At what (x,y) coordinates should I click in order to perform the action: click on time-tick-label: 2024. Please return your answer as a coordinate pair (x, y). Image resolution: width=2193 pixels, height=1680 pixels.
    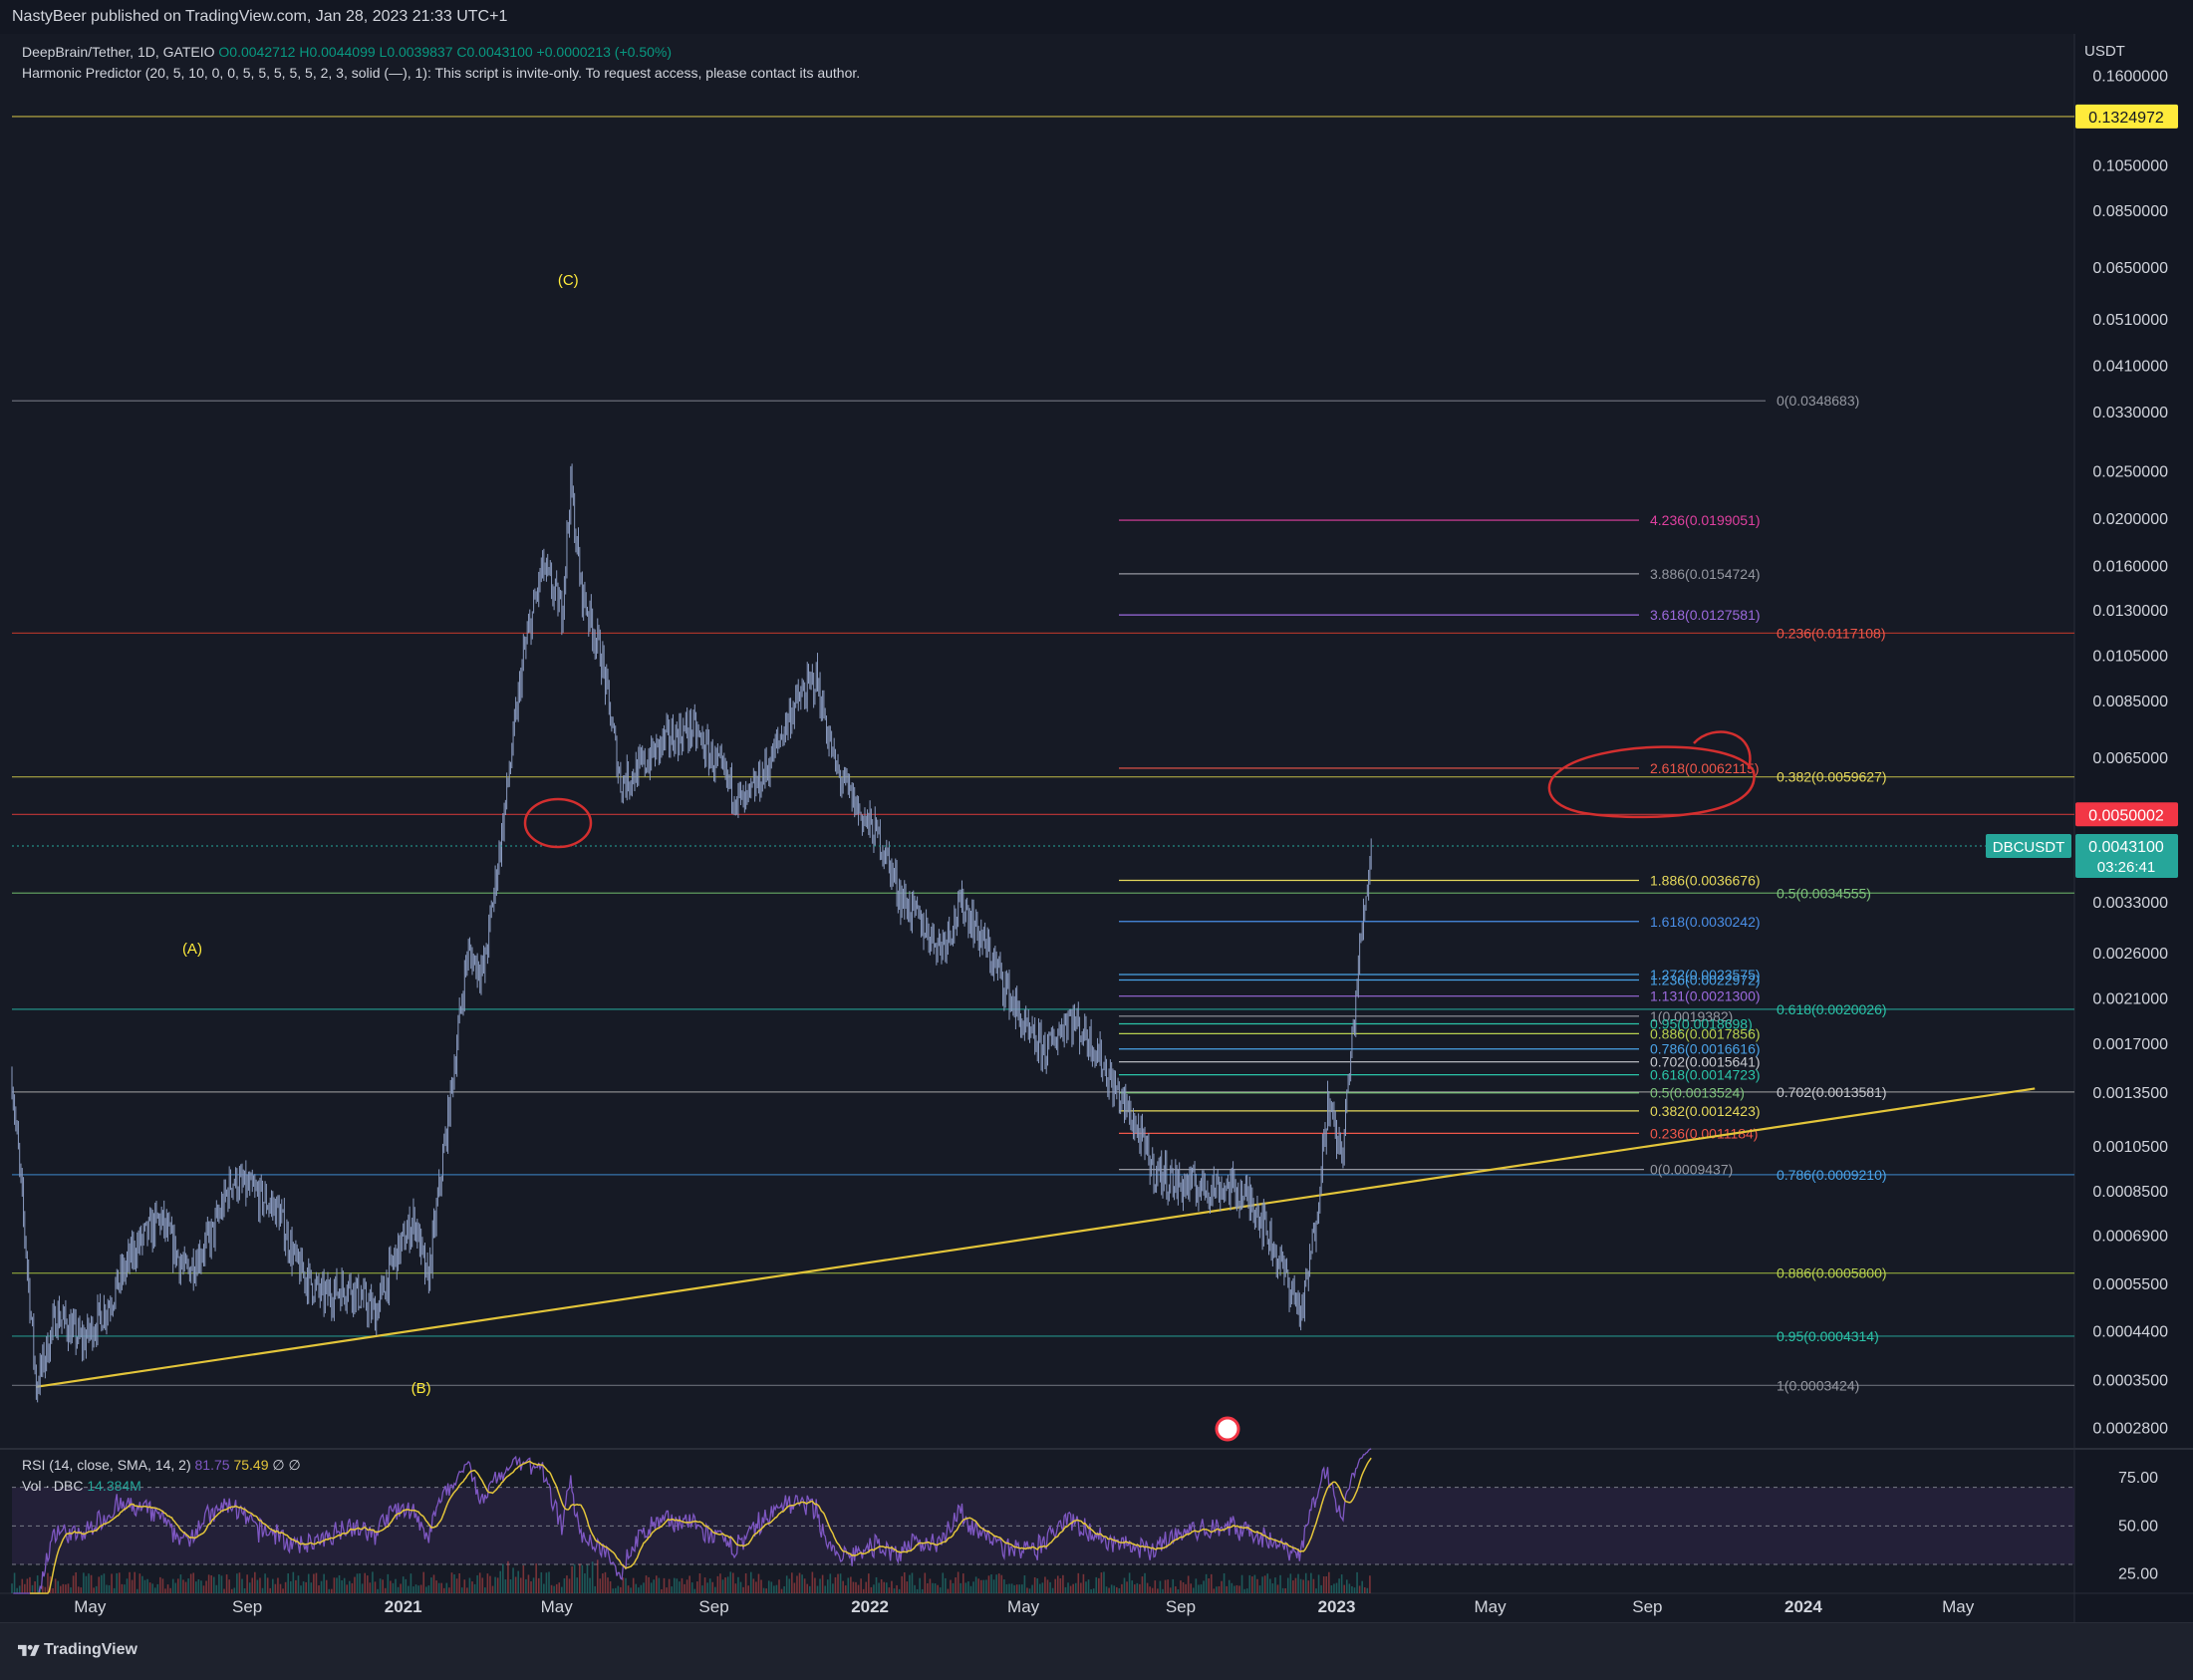
    Looking at the image, I should click on (1803, 1606).